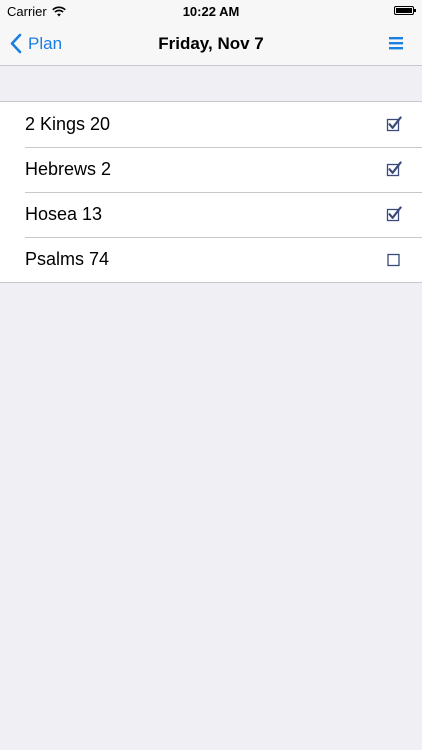  I want to click on navigation-bar: Plan Friday, Nov 7, so click(211, 44).